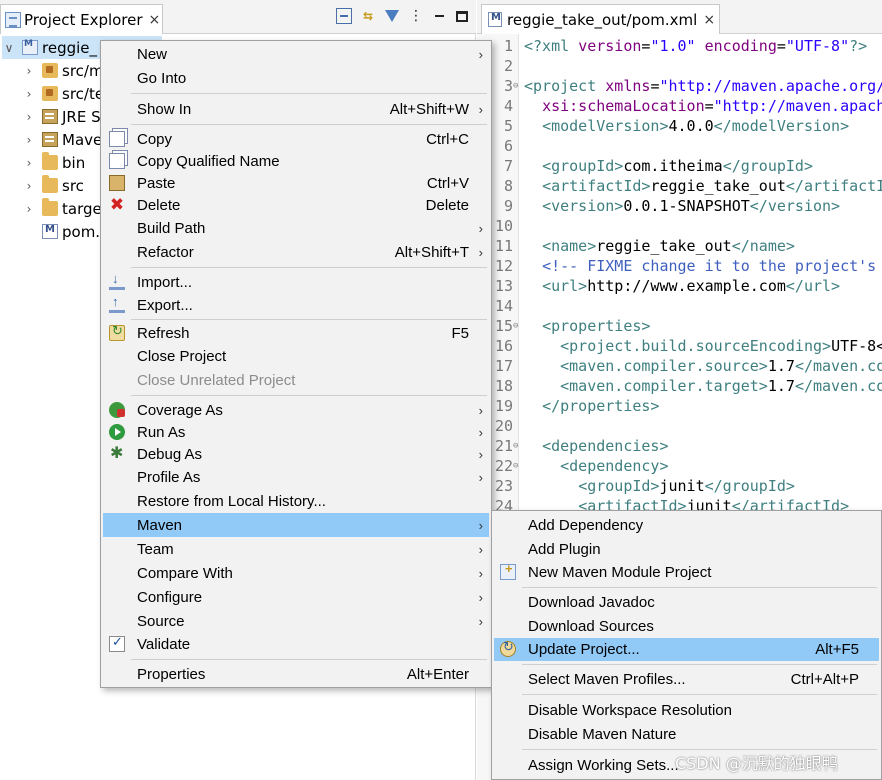 This screenshot has width=882, height=780. Describe the element at coordinates (169, 477) in the screenshot. I see `menu-item-label: Profile As` at that location.